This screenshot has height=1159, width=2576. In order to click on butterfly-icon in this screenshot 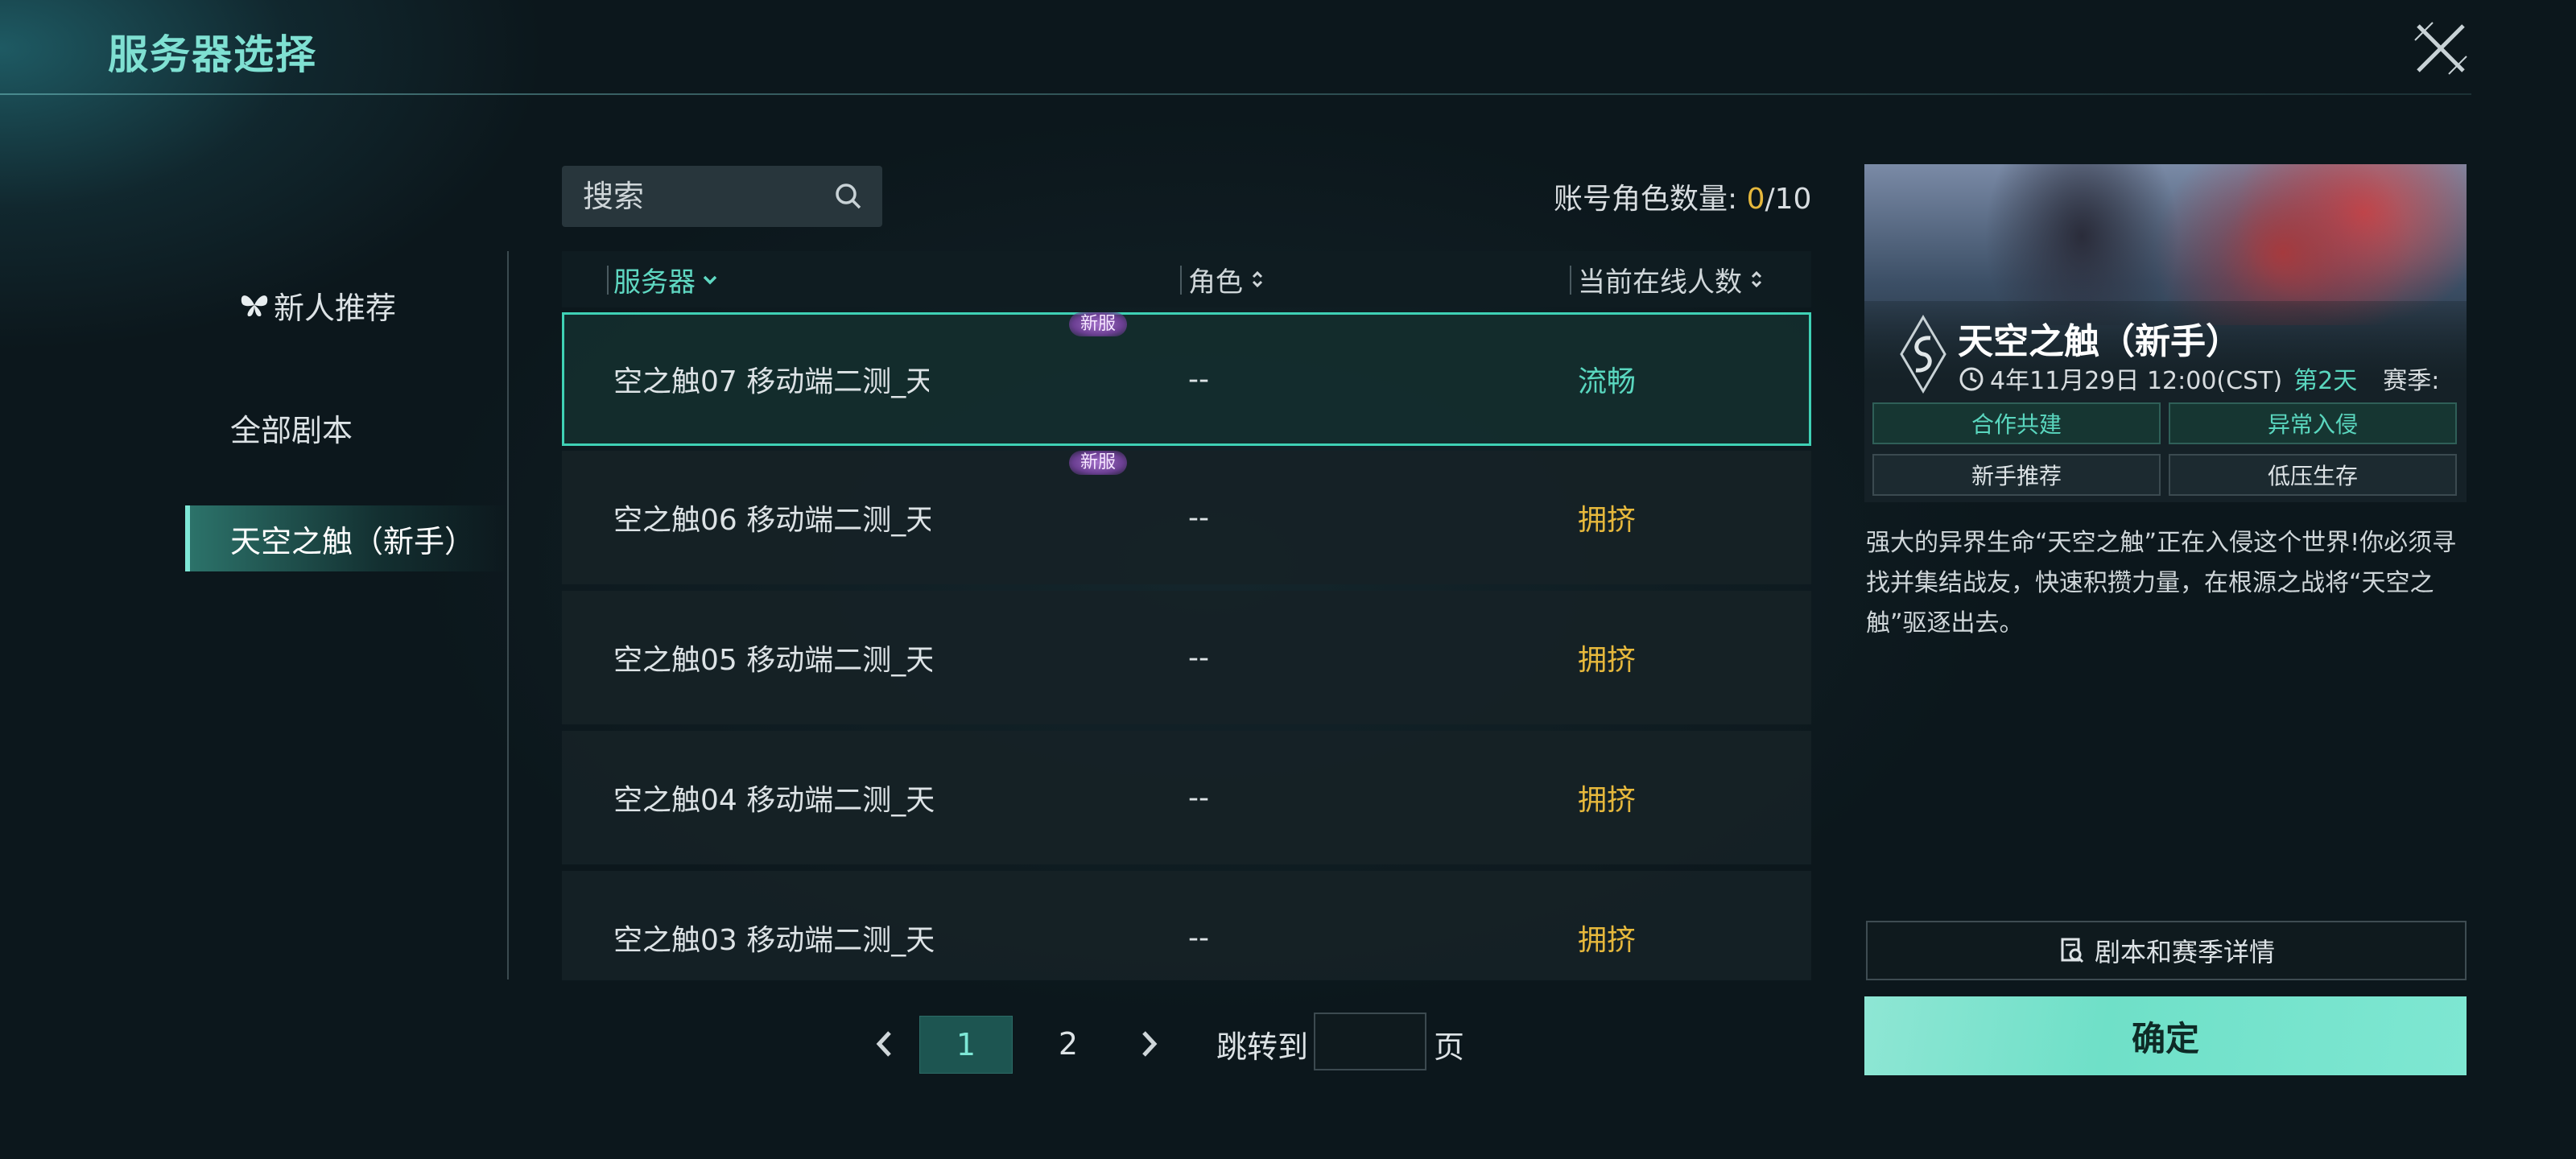, I will do `click(254, 305)`.